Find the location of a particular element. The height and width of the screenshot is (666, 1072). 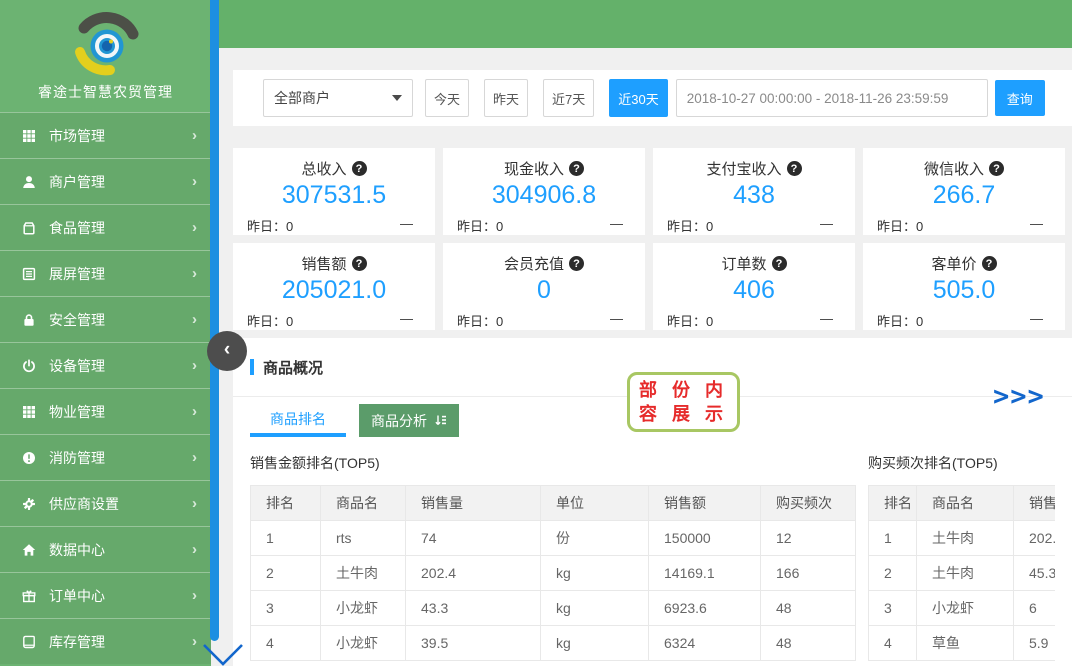

tab-label: 商品分析 is located at coordinates (399, 420).